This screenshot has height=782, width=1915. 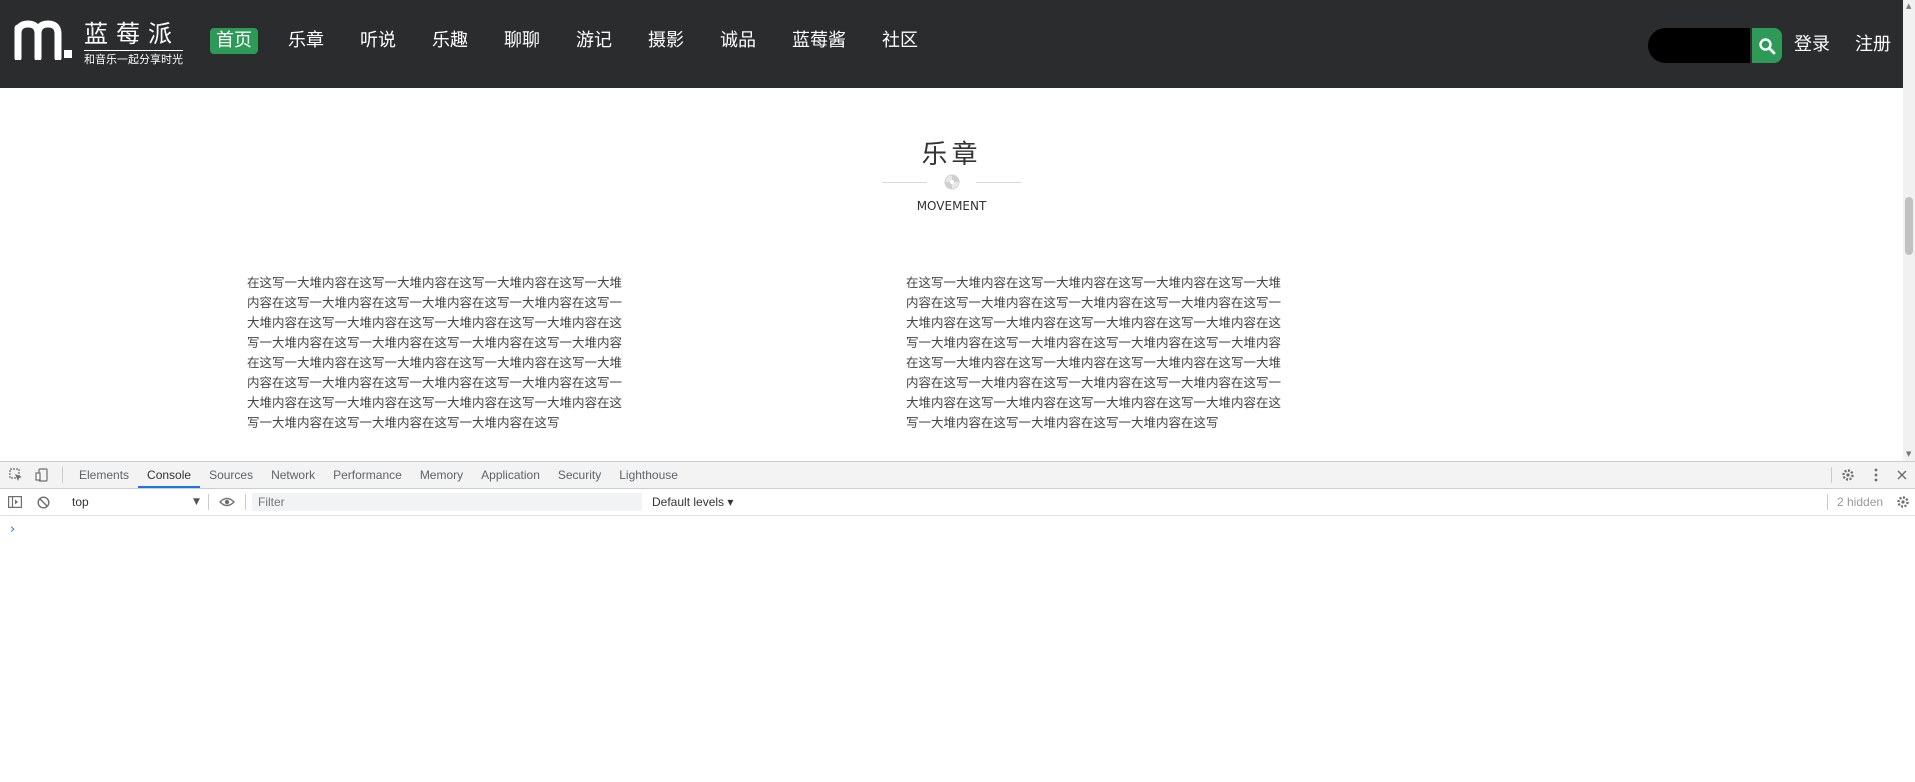 What do you see at coordinates (43, 40) in the screenshot?
I see `logo-m-icon` at bounding box center [43, 40].